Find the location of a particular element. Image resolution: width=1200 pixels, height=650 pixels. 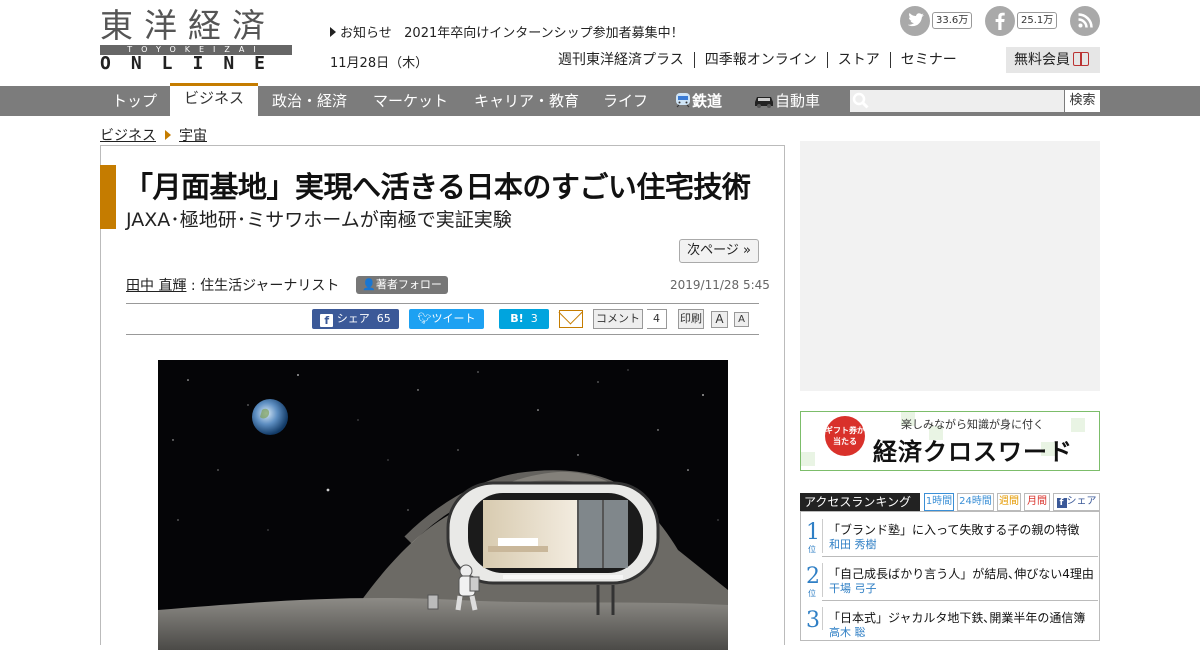

search-button: 検索 is located at coordinates (1082, 101).